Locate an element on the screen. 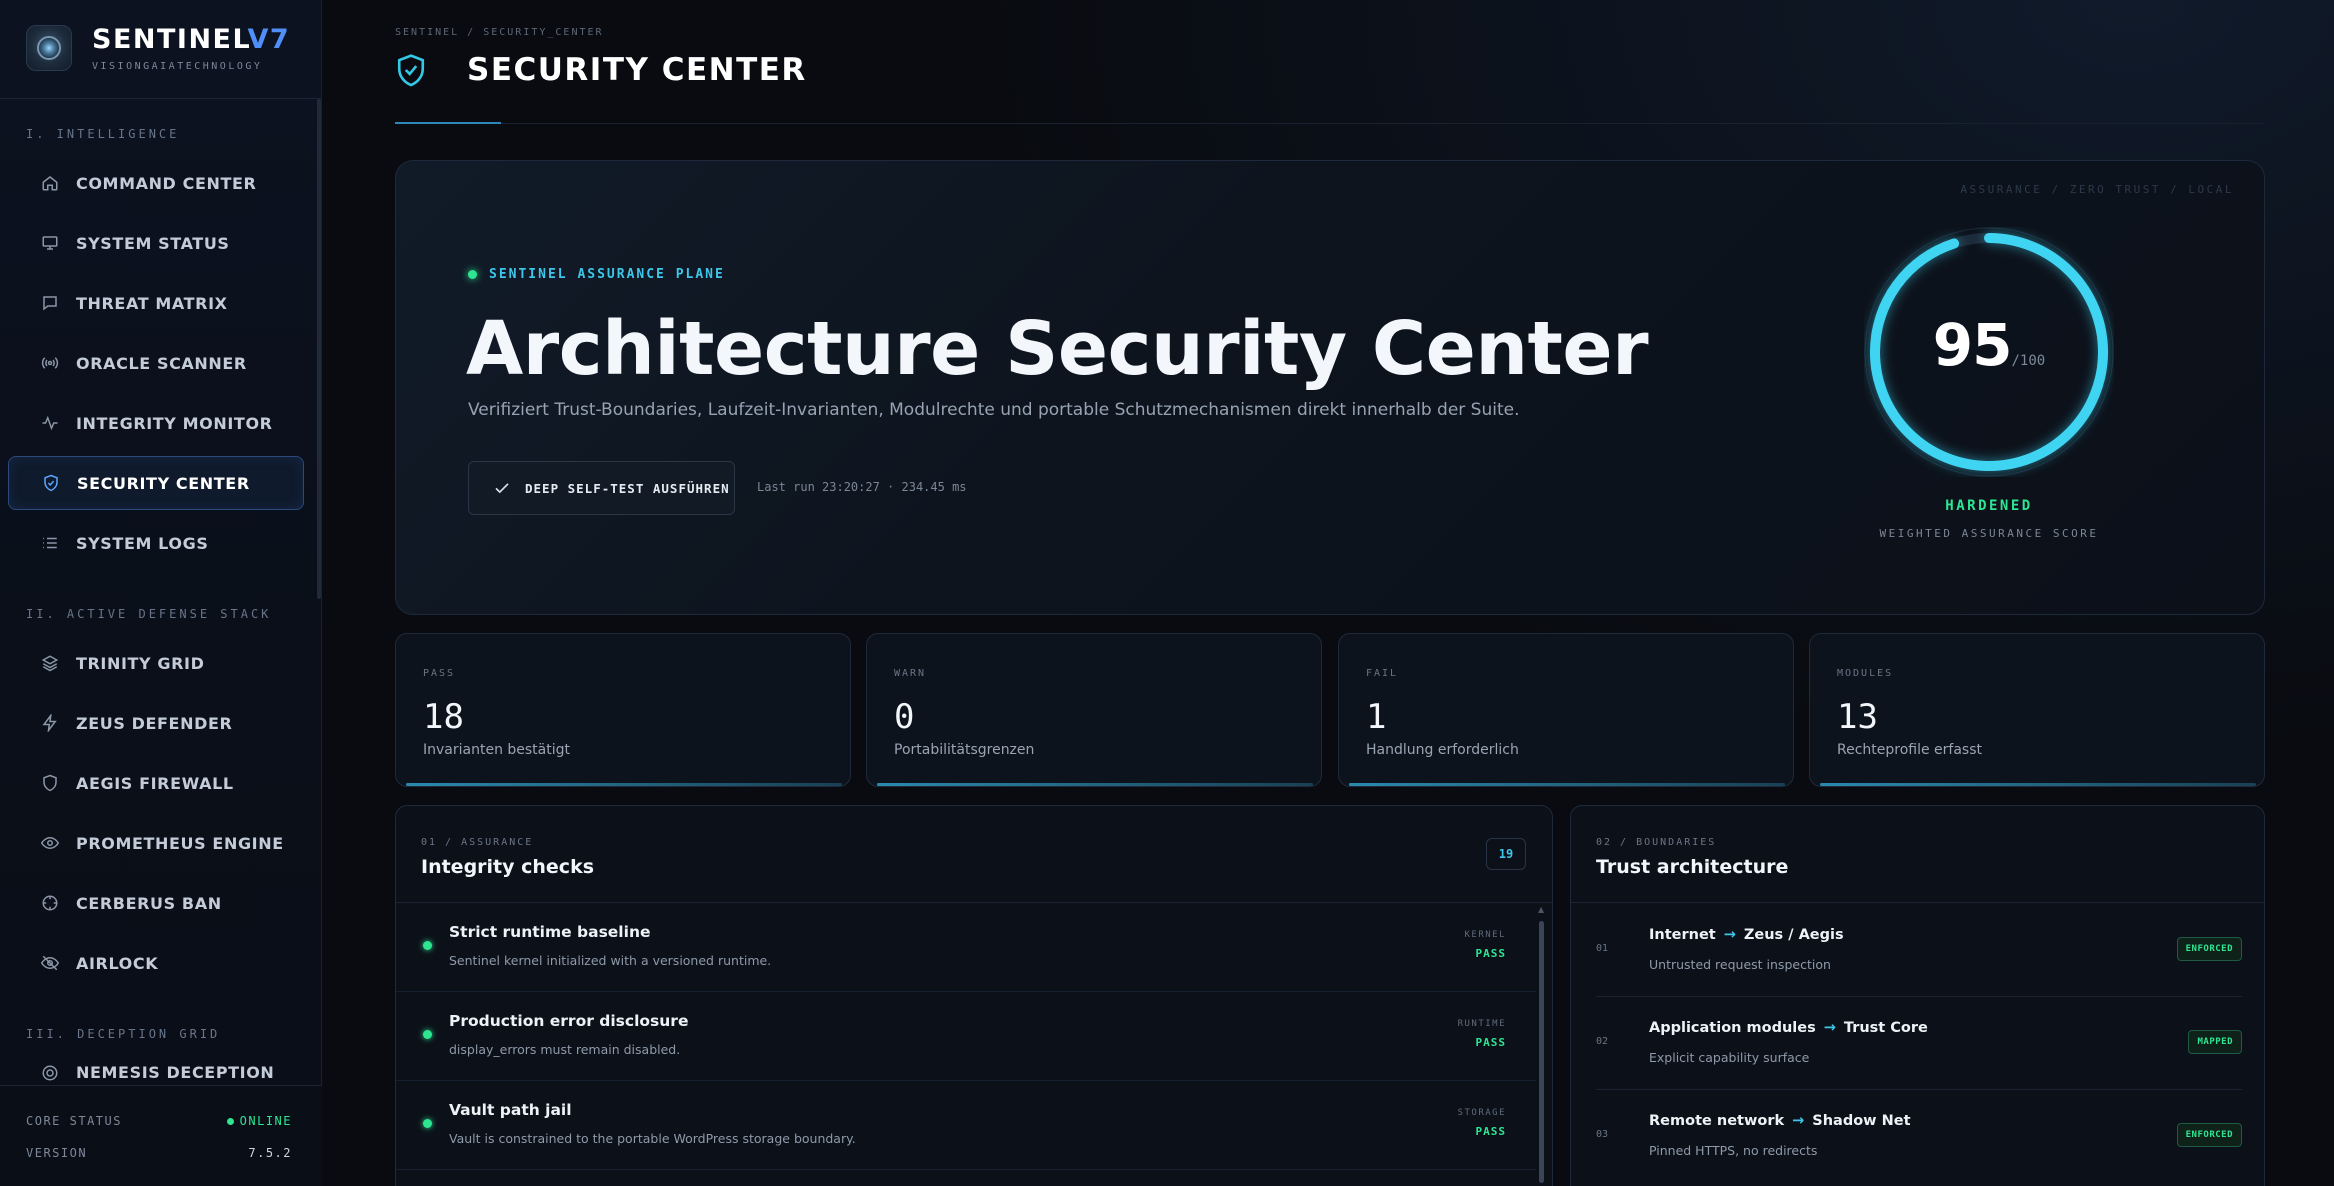 The width and height of the screenshot is (2334, 1186). check-category: RUNTIME is located at coordinates (1481, 1024).